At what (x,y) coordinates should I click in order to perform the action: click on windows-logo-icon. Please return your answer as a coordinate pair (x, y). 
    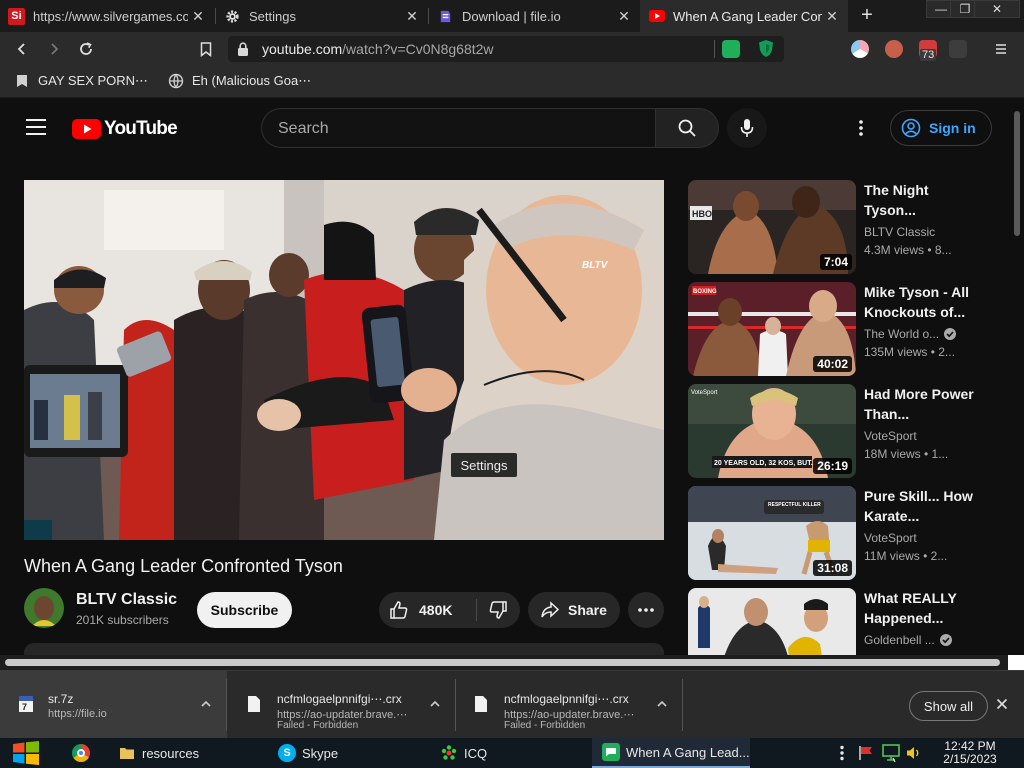
    Looking at the image, I should click on (26, 753).